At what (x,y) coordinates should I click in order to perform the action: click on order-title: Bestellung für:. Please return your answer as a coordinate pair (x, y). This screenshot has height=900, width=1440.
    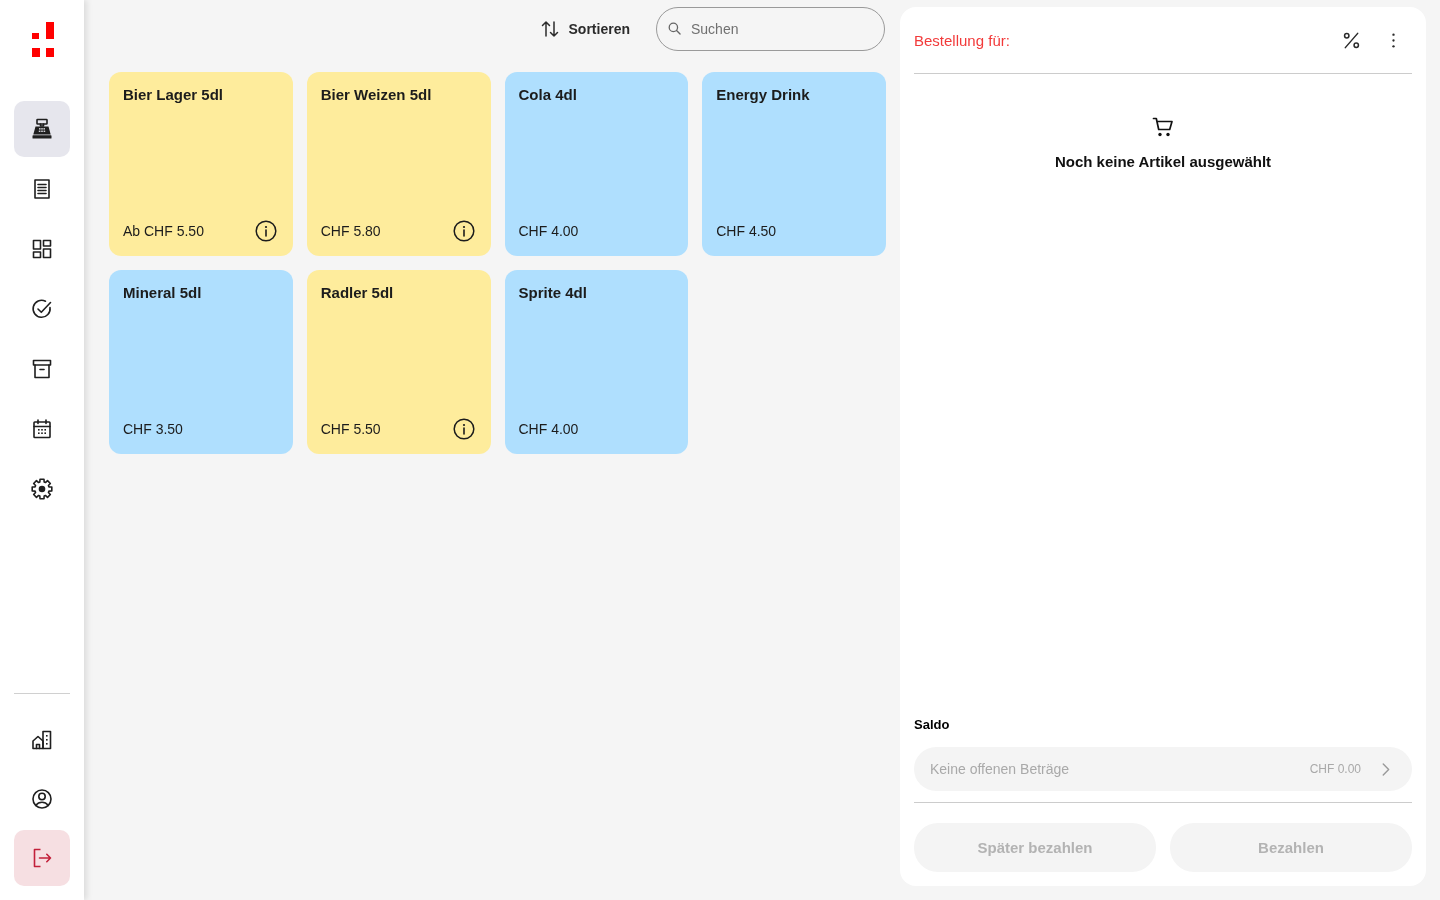
    Looking at the image, I should click on (962, 40).